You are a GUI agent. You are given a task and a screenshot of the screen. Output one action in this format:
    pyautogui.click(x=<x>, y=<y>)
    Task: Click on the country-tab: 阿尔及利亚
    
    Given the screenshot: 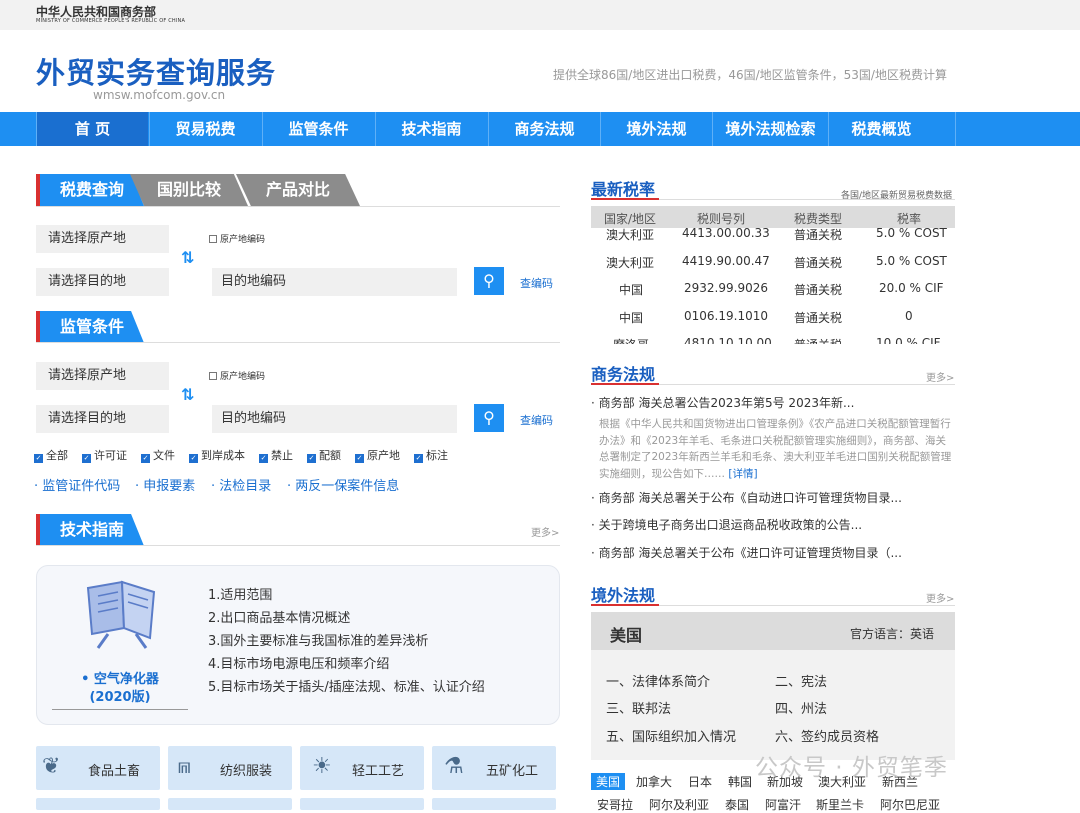 What is the action you would take?
    pyautogui.click(x=679, y=804)
    